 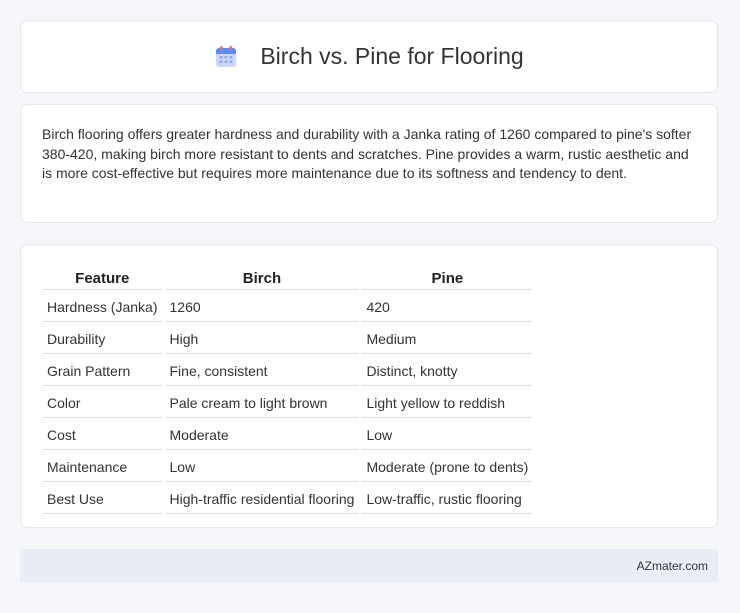 I want to click on row-birch: Pale cream to light brown, so click(x=262, y=403).